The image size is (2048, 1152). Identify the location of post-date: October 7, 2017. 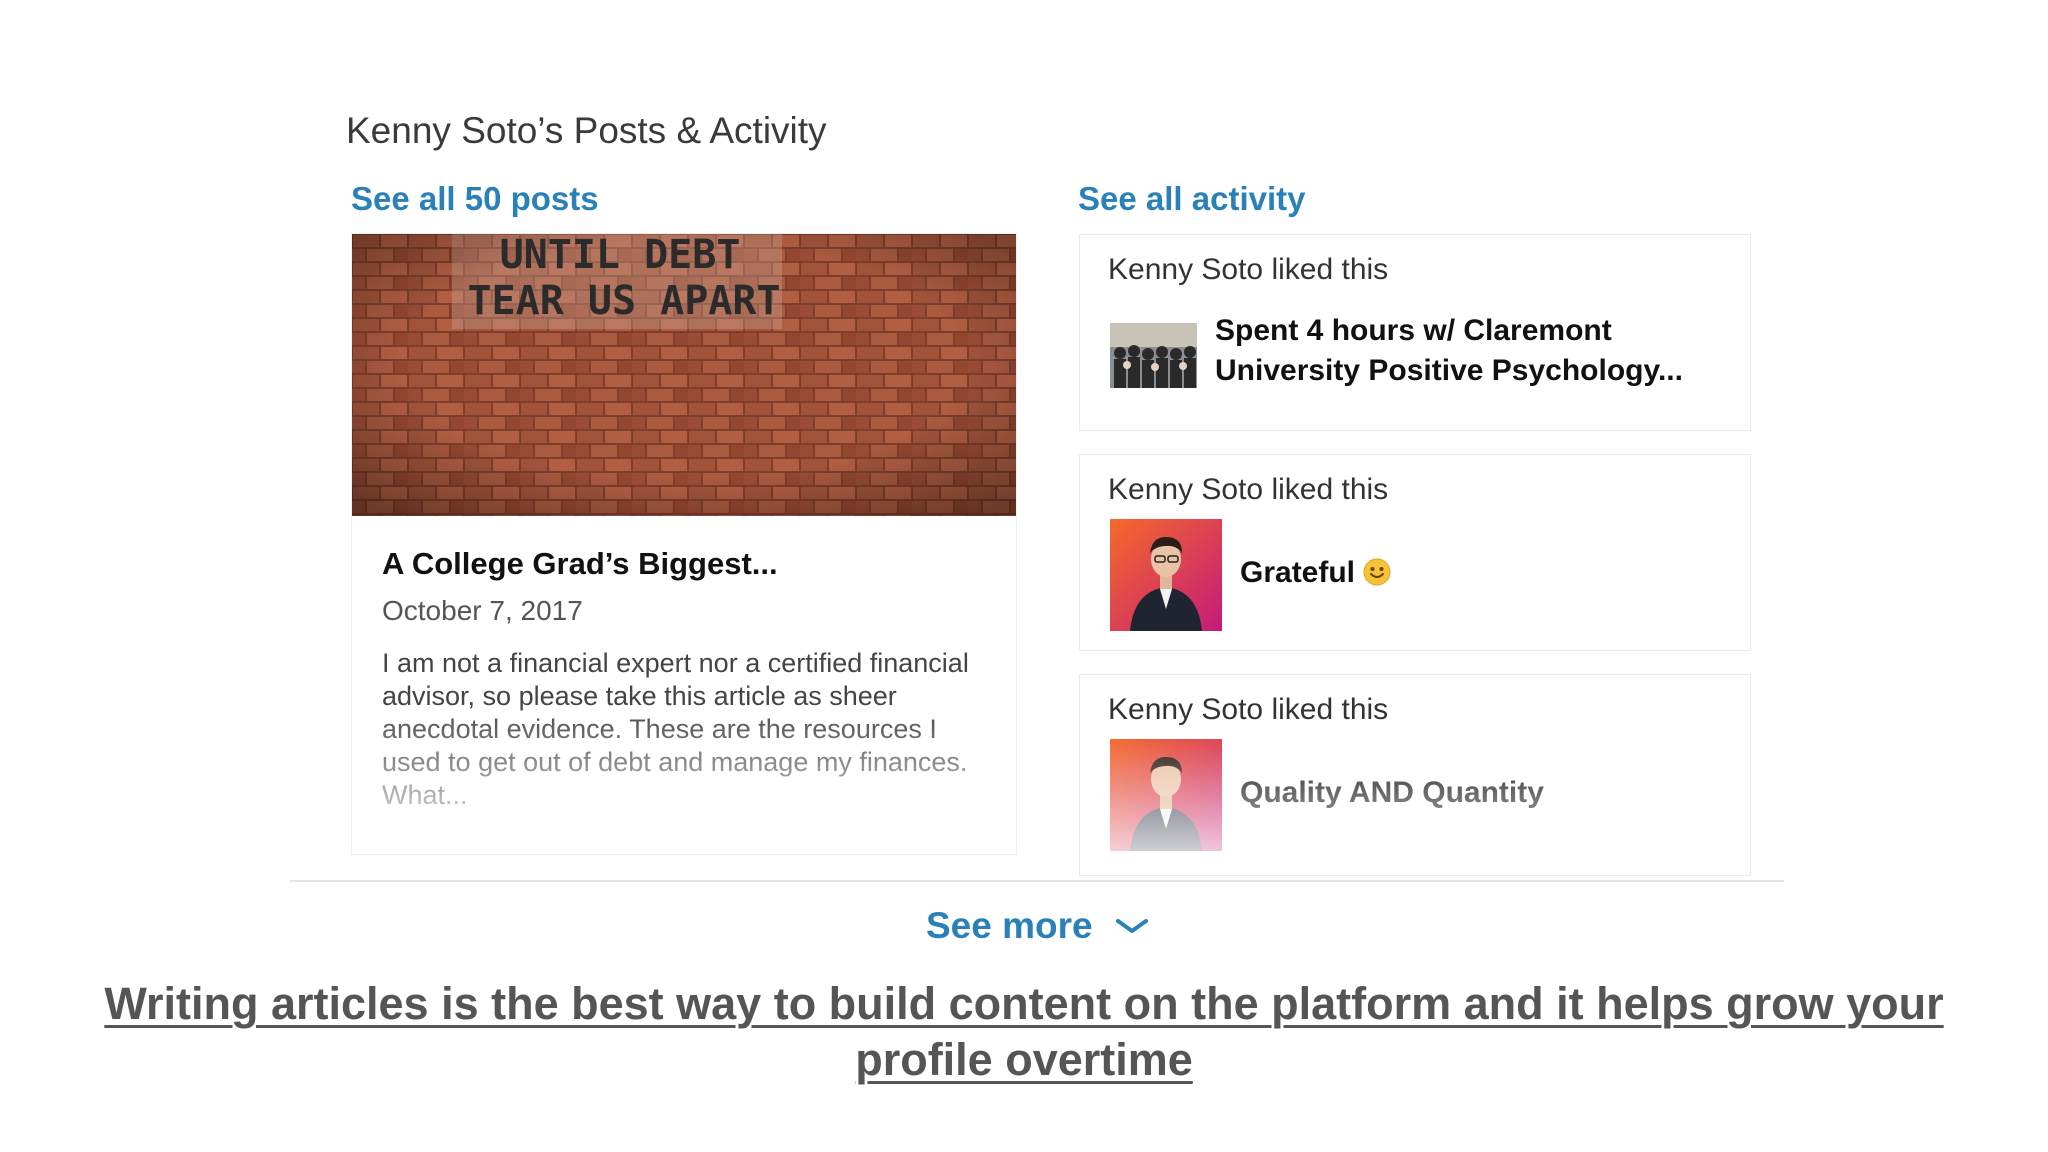
(482, 610).